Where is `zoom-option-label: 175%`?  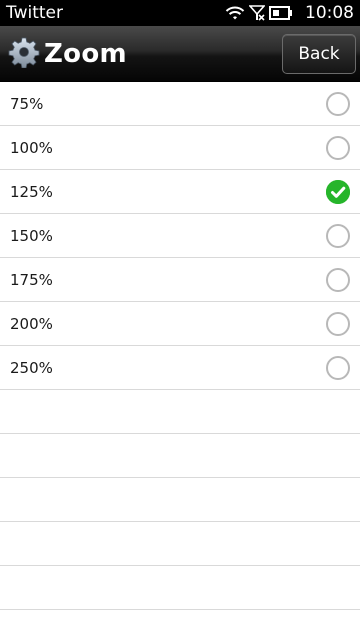
zoom-option-label: 175% is located at coordinates (31, 279).